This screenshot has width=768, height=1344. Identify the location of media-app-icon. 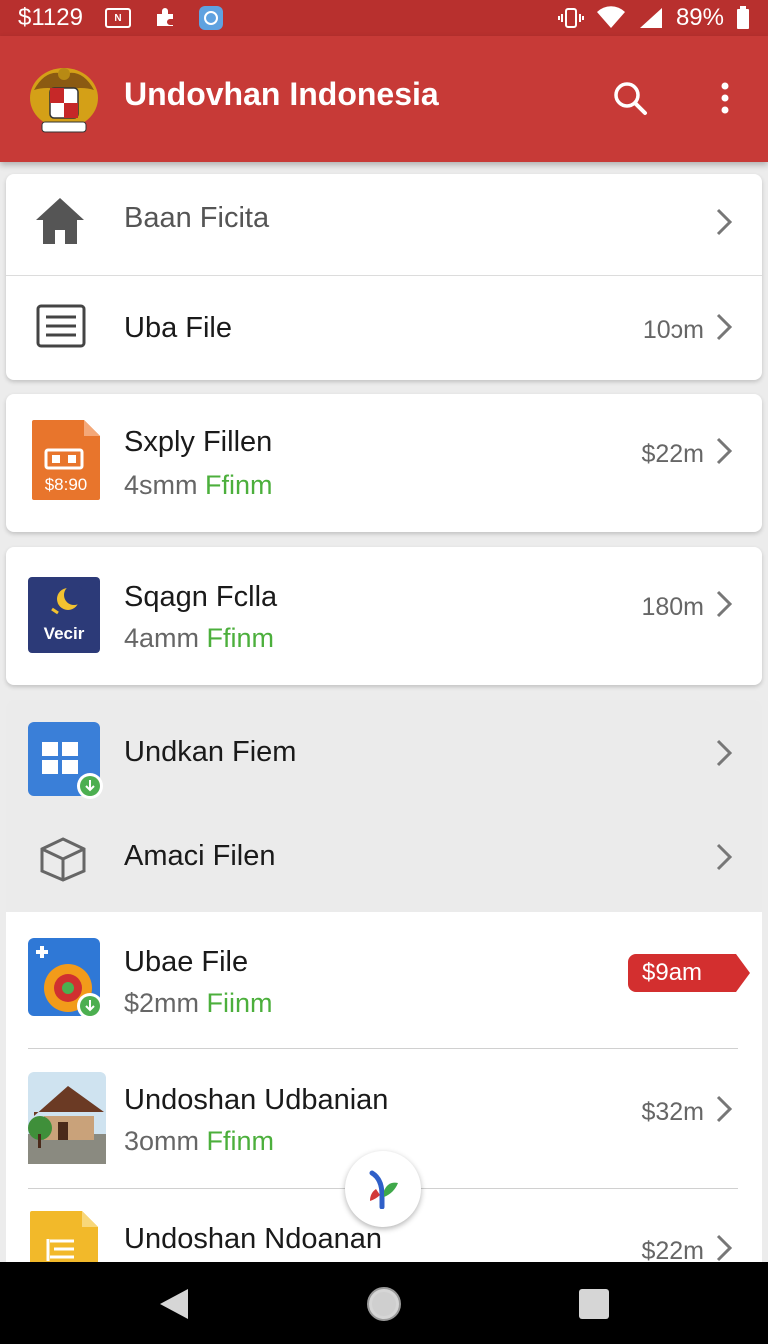
(65, 978).